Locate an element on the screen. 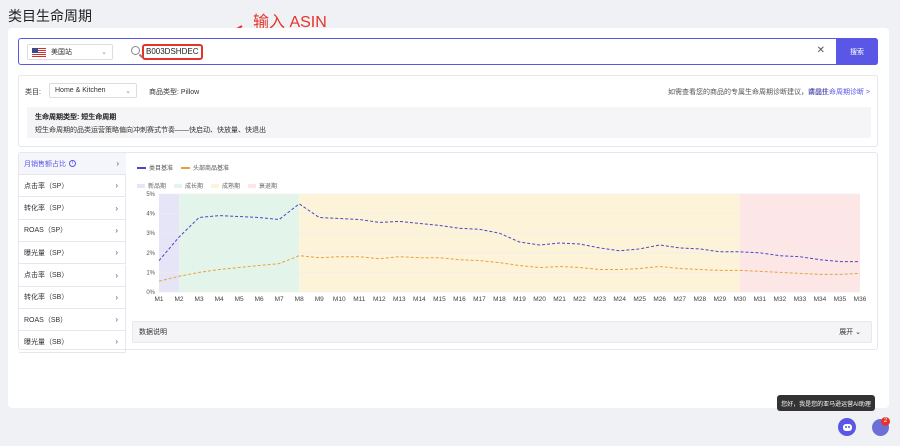 This screenshot has height=446, width=900. y-tick-label: 2% is located at coordinates (150, 254).